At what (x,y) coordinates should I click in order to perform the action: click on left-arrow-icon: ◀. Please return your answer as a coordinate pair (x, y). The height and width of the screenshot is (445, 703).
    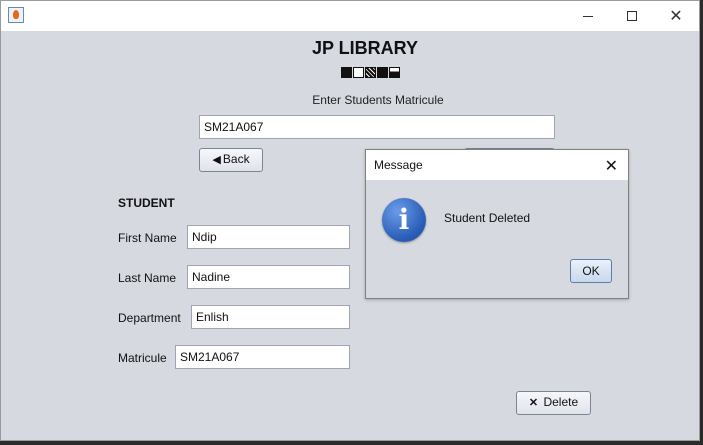
    Looking at the image, I should click on (216, 160).